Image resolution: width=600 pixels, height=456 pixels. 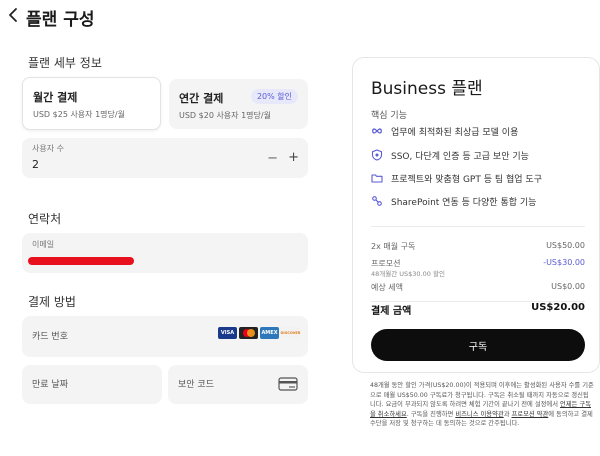 I want to click on total-label: 결제 금액, so click(x=391, y=311).